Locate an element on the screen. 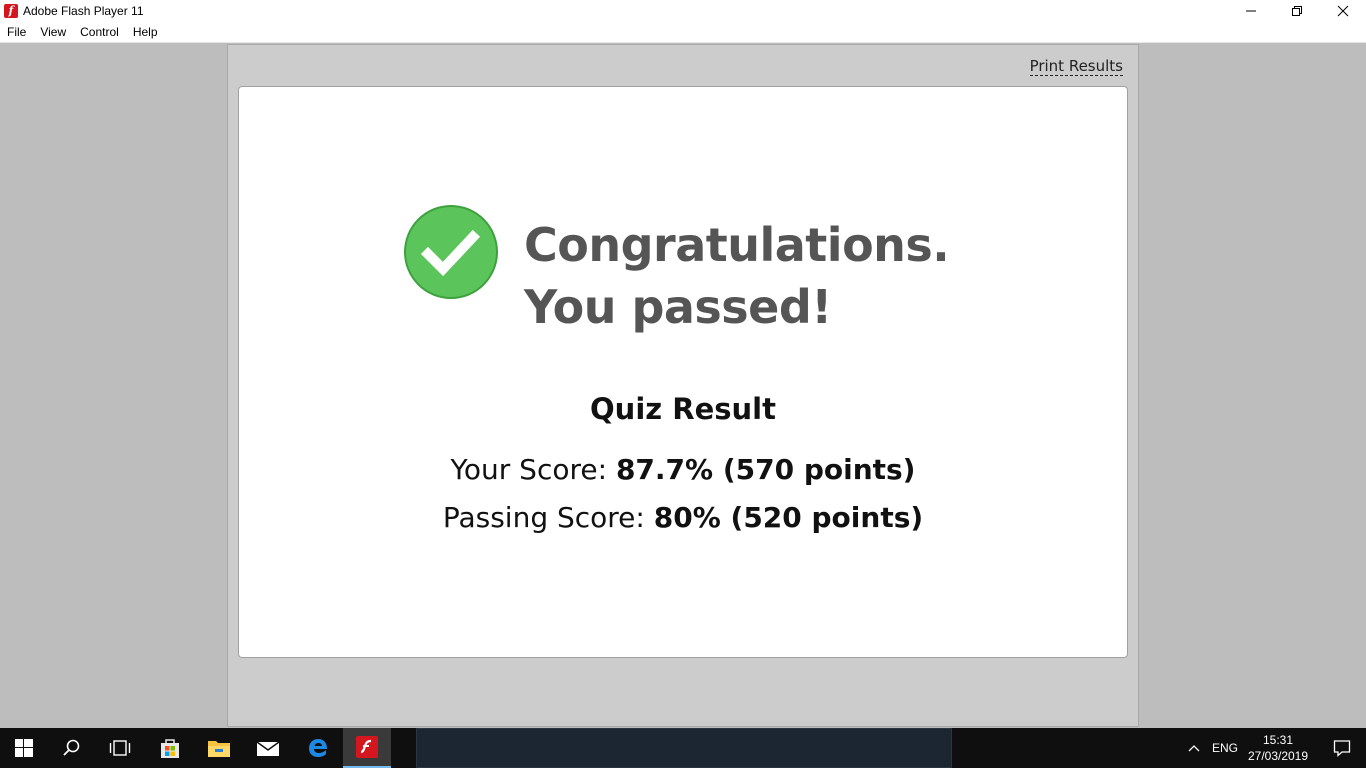  print-results-link: Print Results is located at coordinates (1076, 66).